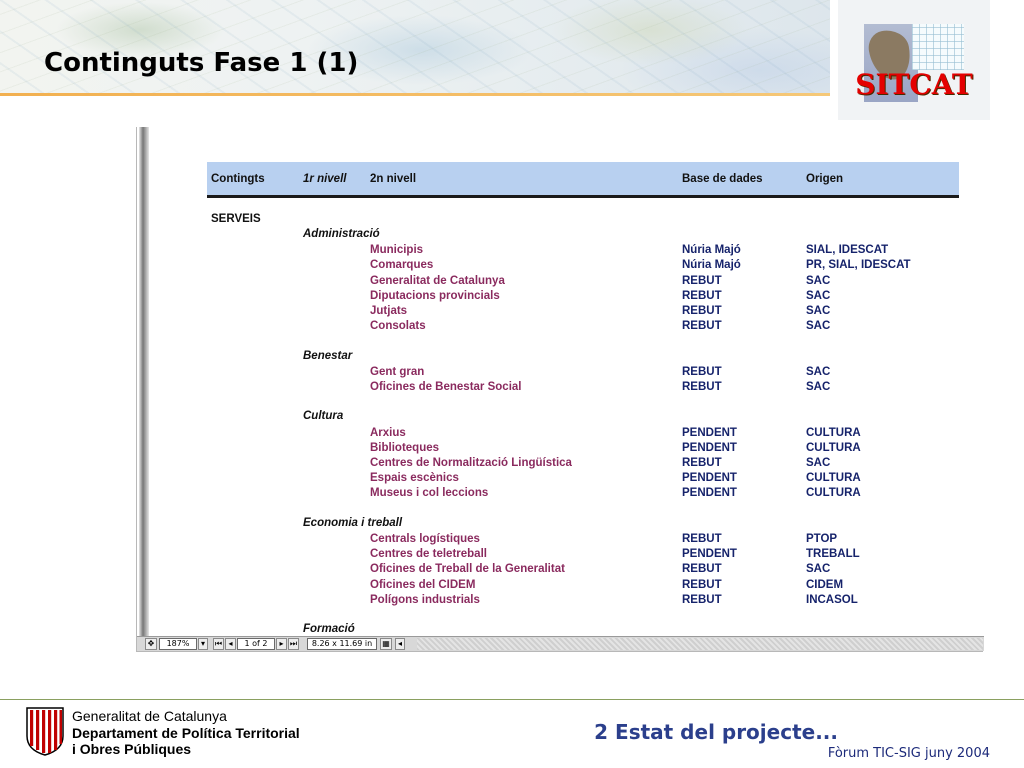 The image size is (1024, 768). I want to click on table-row: Centrals logístiques REBUT PTOP, so click(566, 539).